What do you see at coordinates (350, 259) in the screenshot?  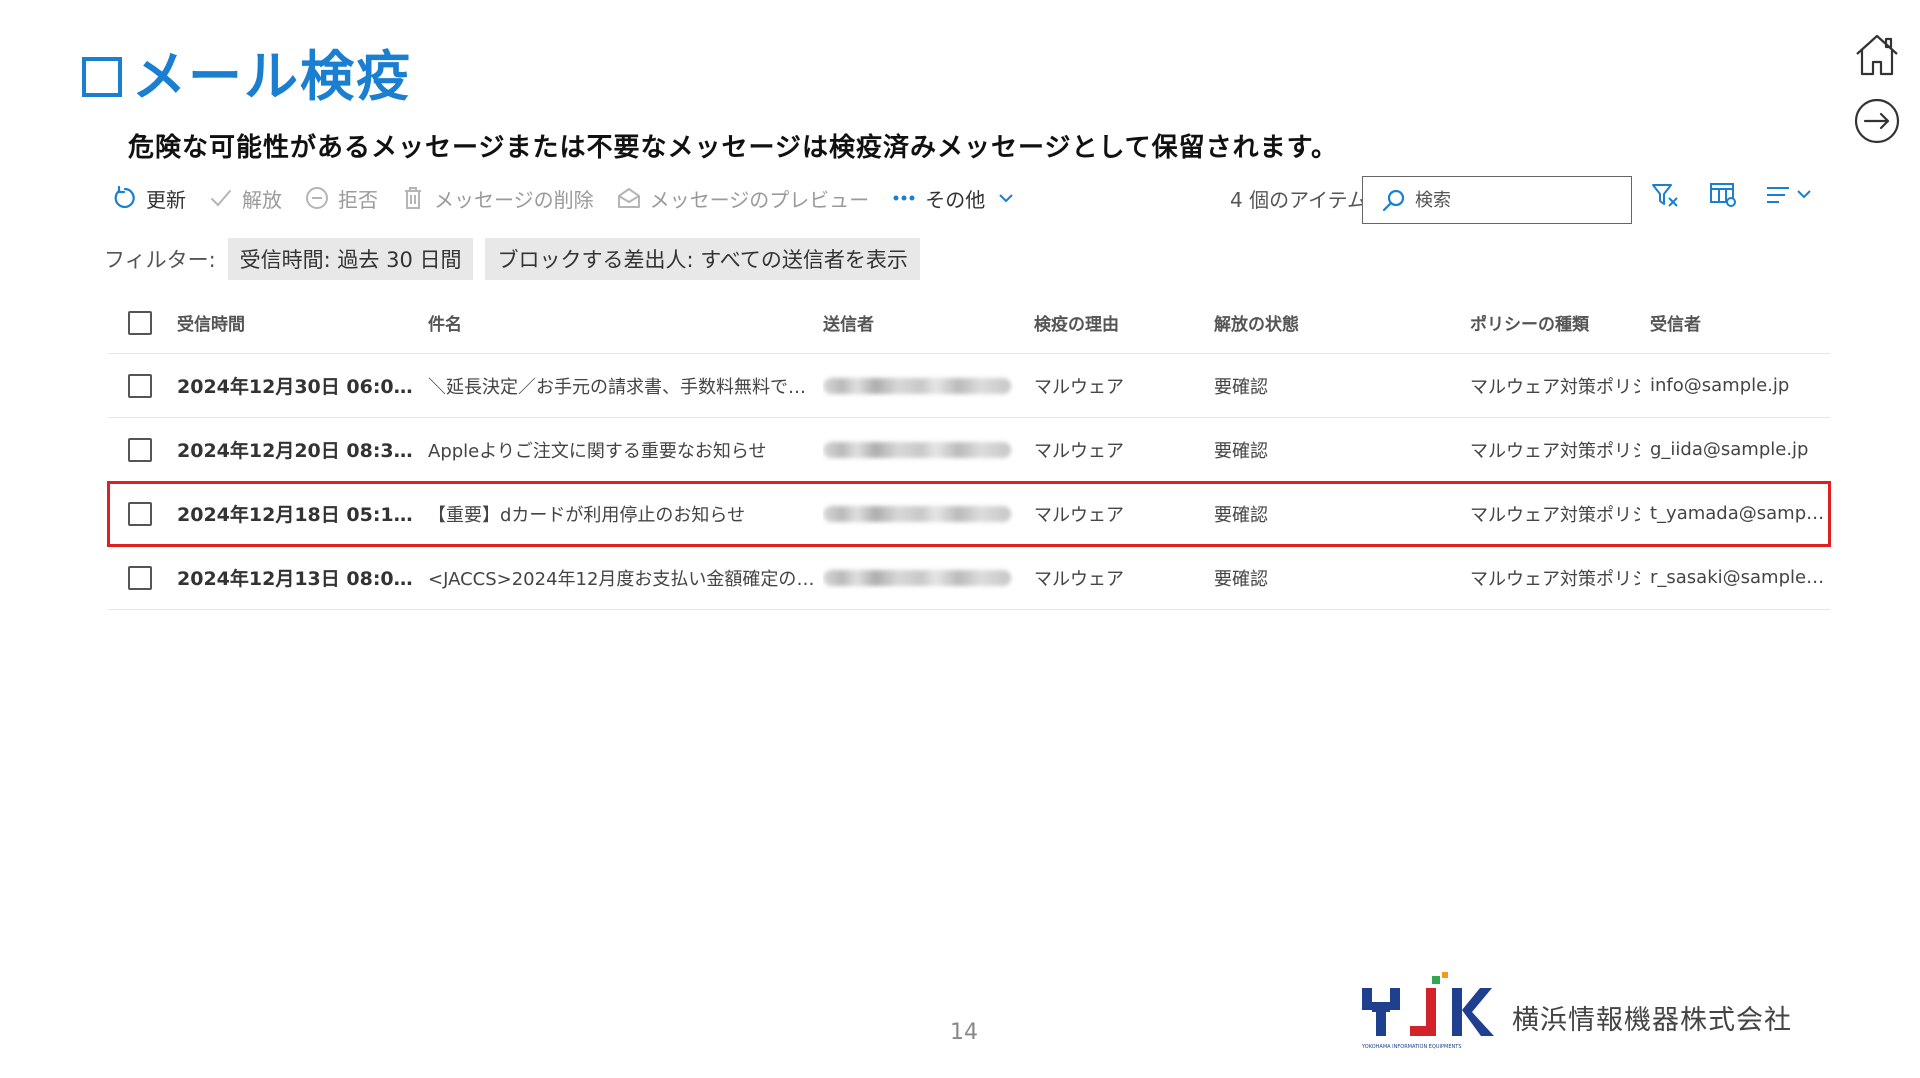 I see `filter-pill-received-time: 受信時間: 過去 30 日間` at bounding box center [350, 259].